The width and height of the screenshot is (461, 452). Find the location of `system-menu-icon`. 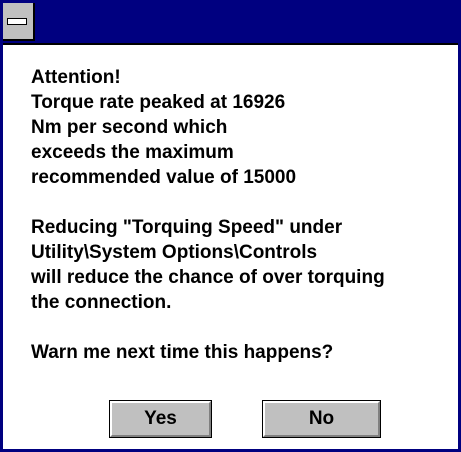

system-menu-icon is located at coordinates (19, 22).